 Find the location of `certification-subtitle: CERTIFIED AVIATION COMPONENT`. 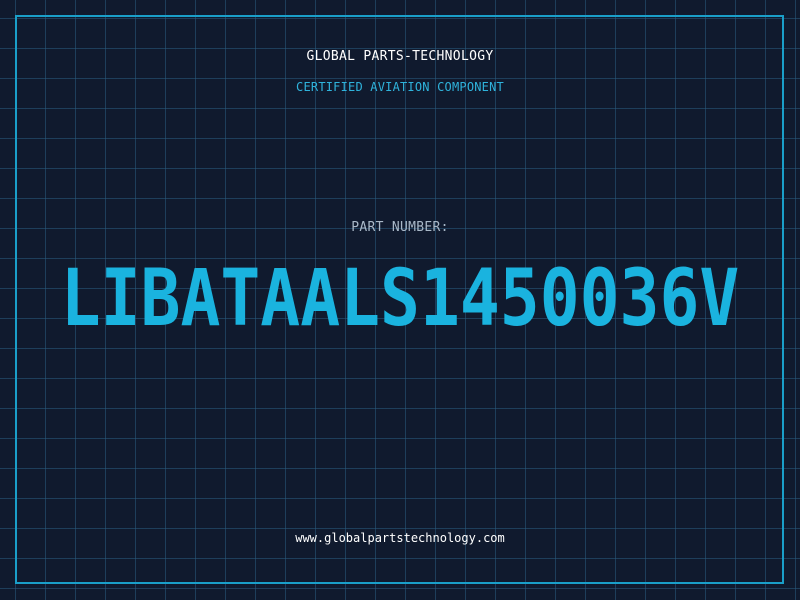

certification-subtitle: CERTIFIED AVIATION COMPONENT is located at coordinates (400, 87).